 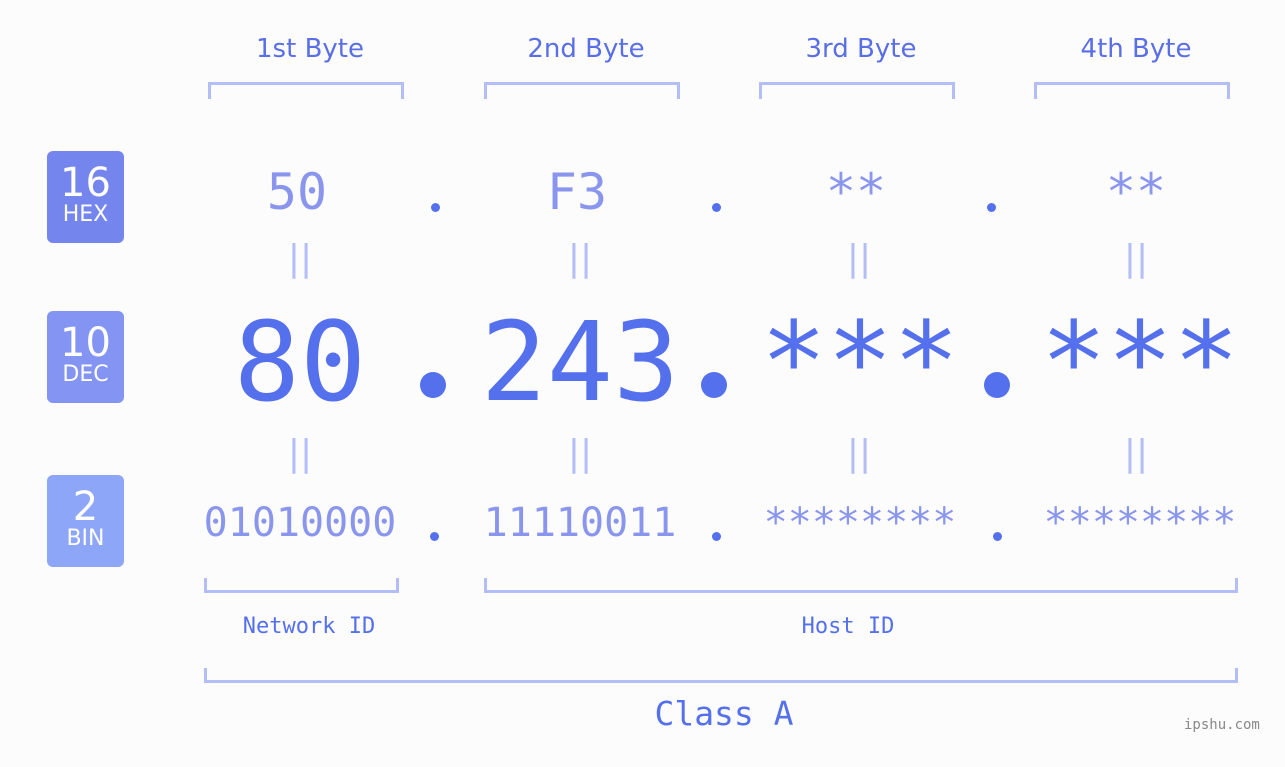 What do you see at coordinates (861, 585) in the screenshot?
I see `host-id-bracket` at bounding box center [861, 585].